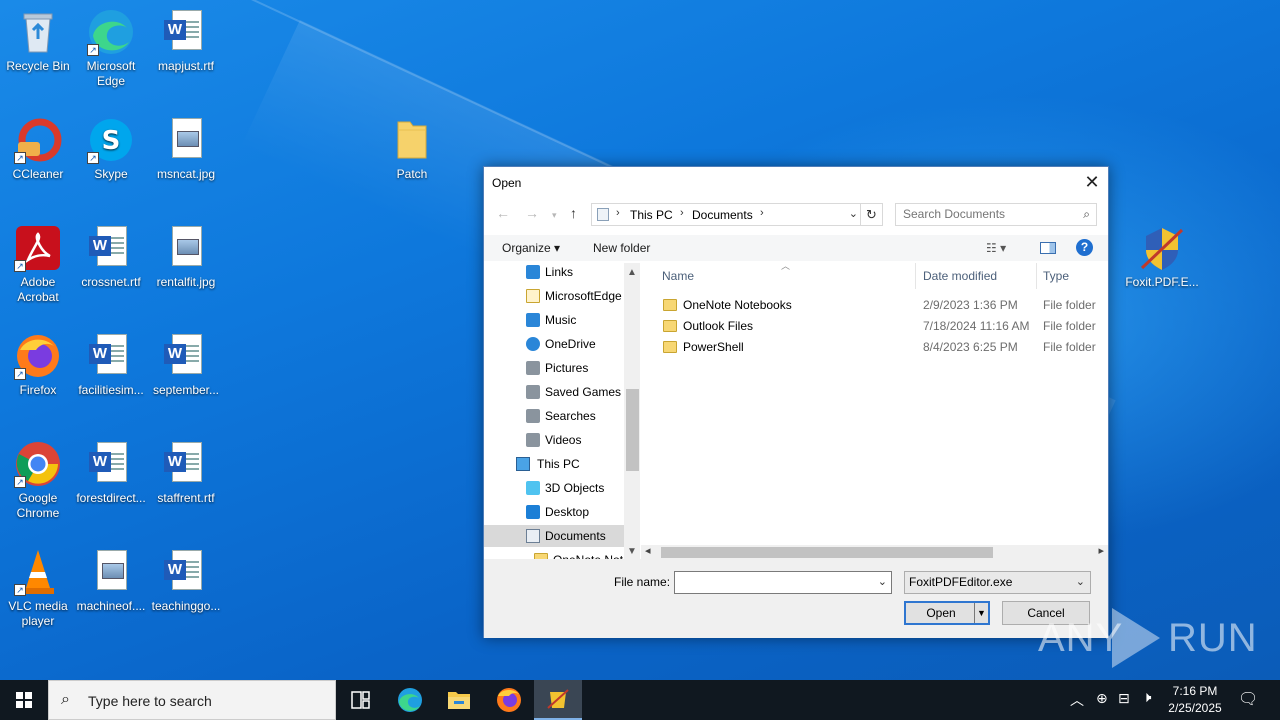 Image resolution: width=1280 pixels, height=720 pixels. What do you see at coordinates (111, 257) in the screenshot?
I see `desktop-icon-crossnet: W crossnet.rtf` at bounding box center [111, 257].